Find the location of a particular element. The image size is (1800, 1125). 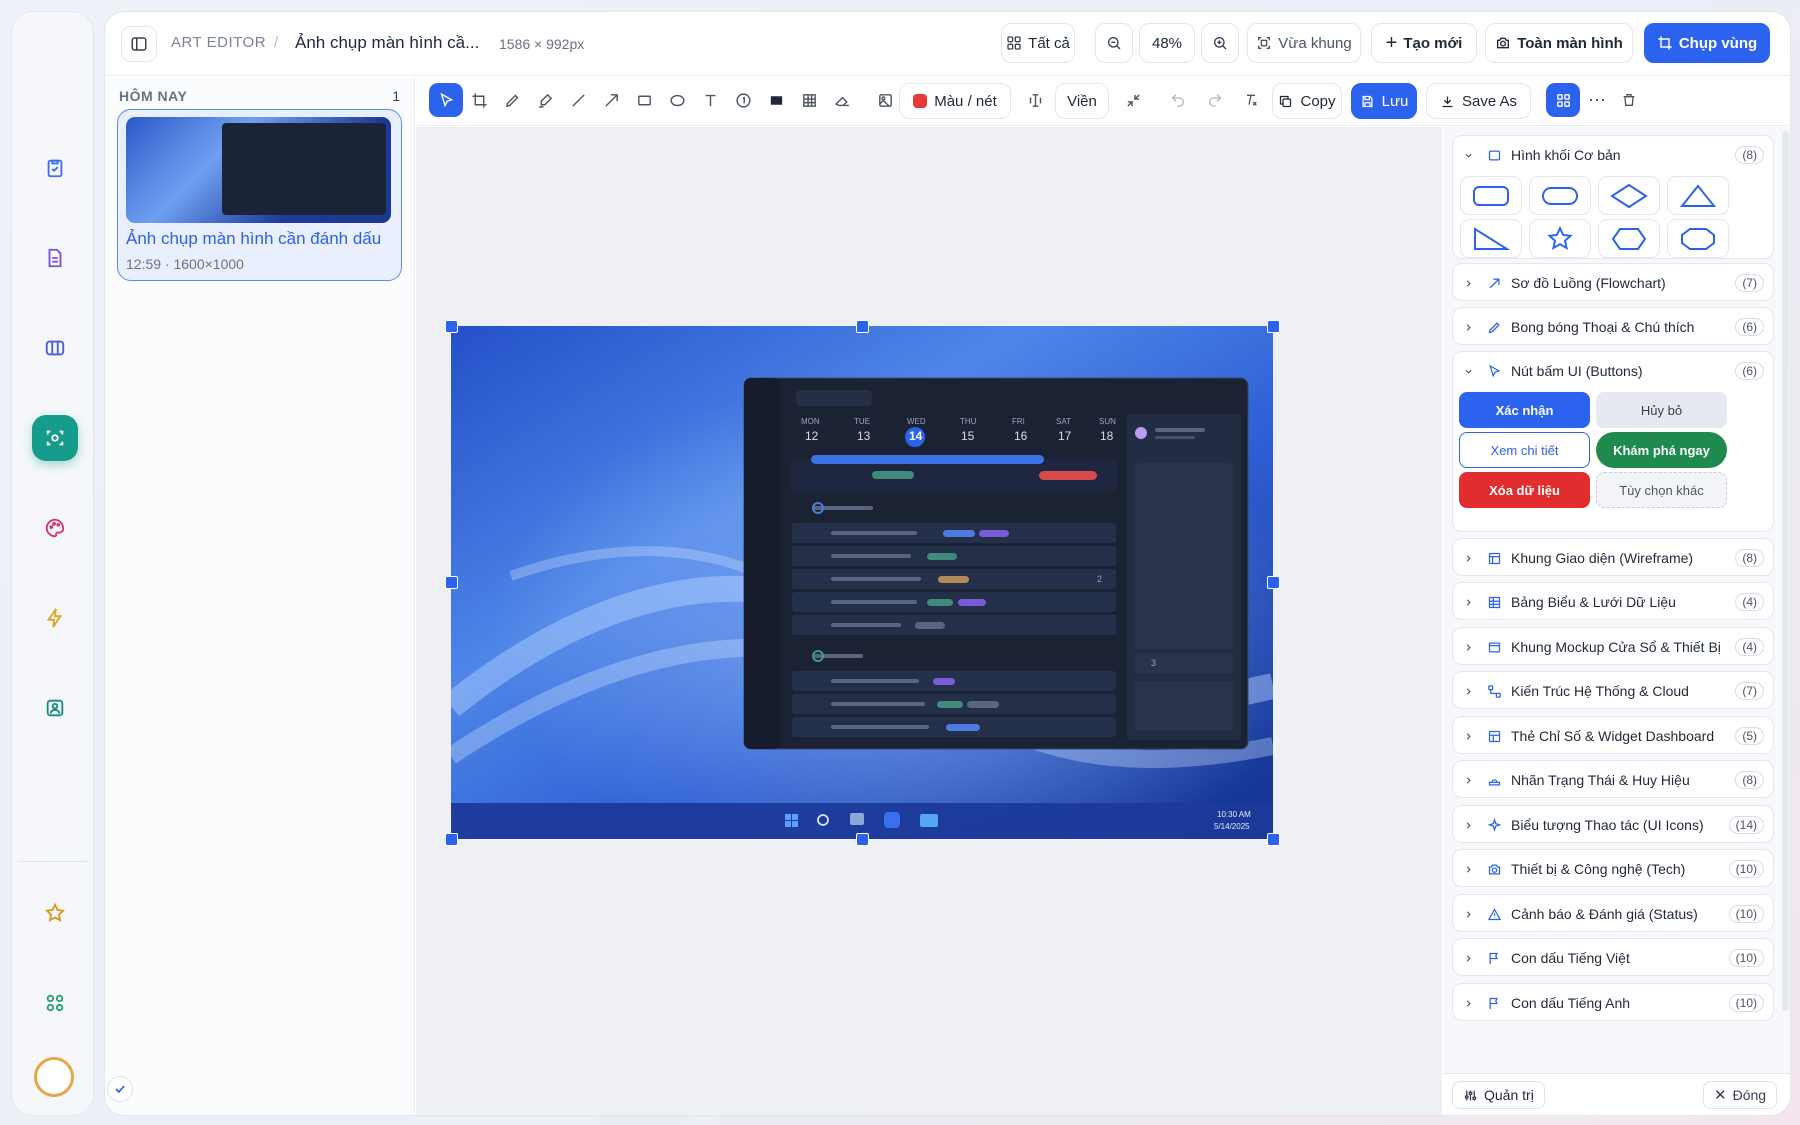

resize-handle-se is located at coordinates (1273, 839).